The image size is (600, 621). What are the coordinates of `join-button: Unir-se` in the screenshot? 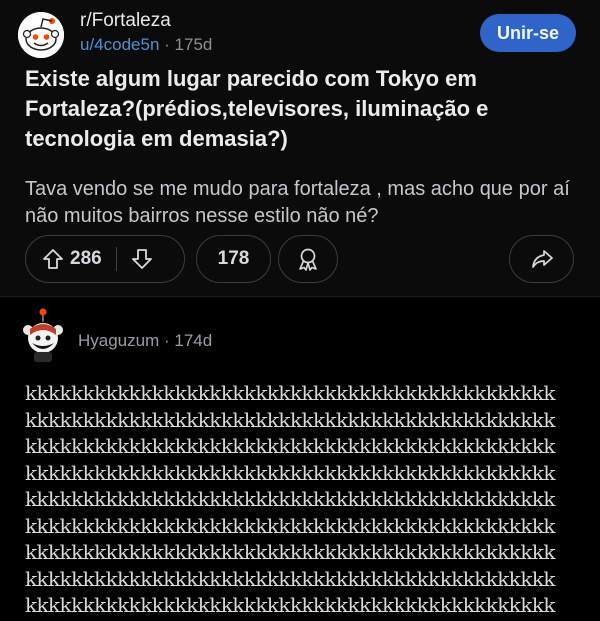 It's located at (528, 33).